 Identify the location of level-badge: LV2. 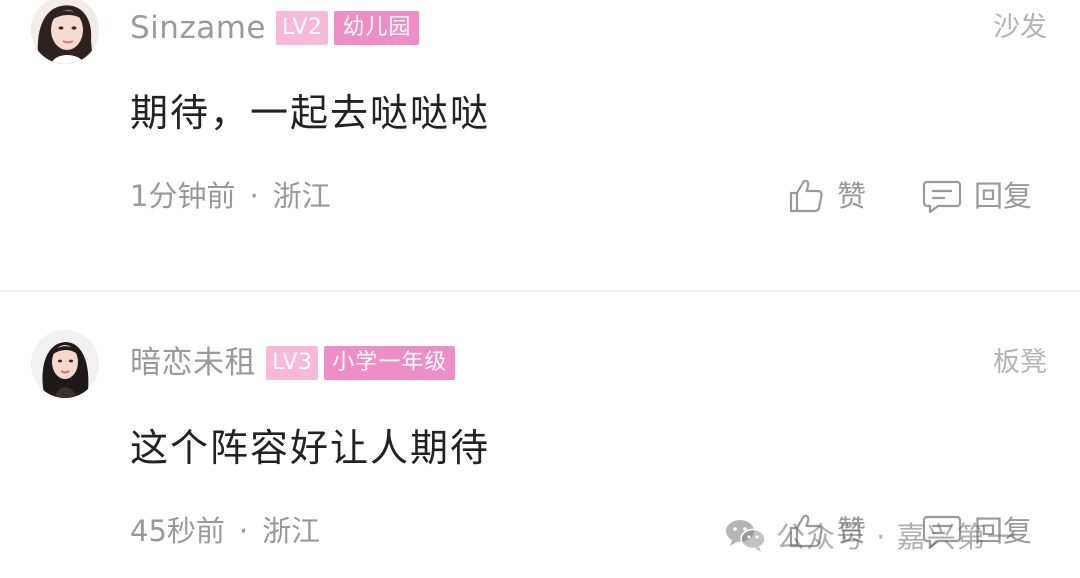
(302, 28).